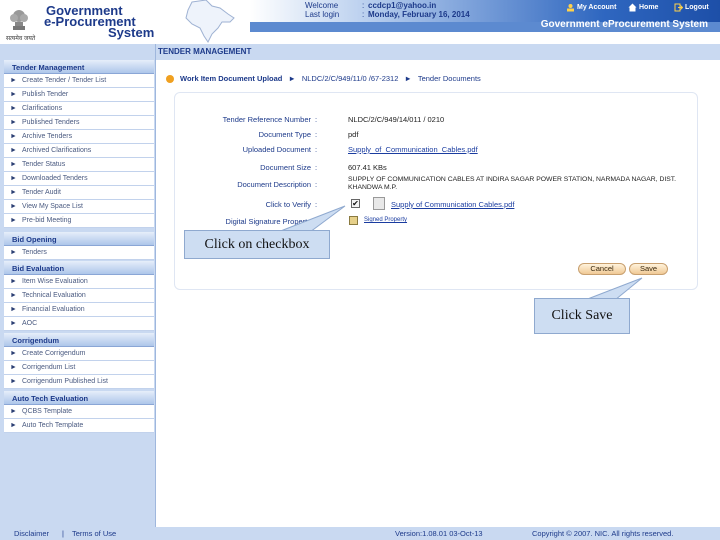  Describe the element at coordinates (79, 324) in the screenshot. I see `sidebar-item-aoc: ► AOC` at that location.